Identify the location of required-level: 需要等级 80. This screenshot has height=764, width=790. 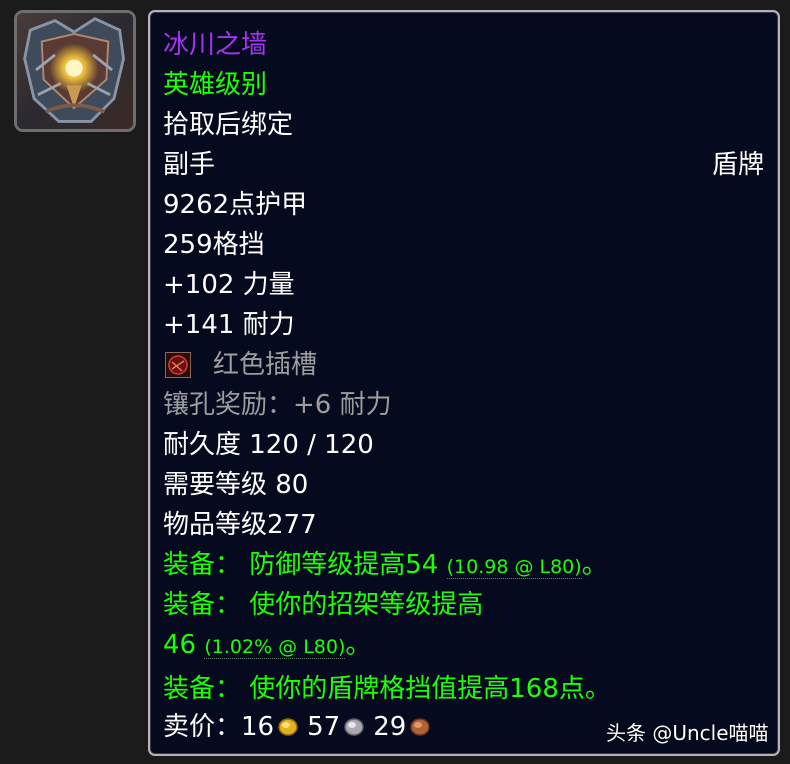
(236, 485).